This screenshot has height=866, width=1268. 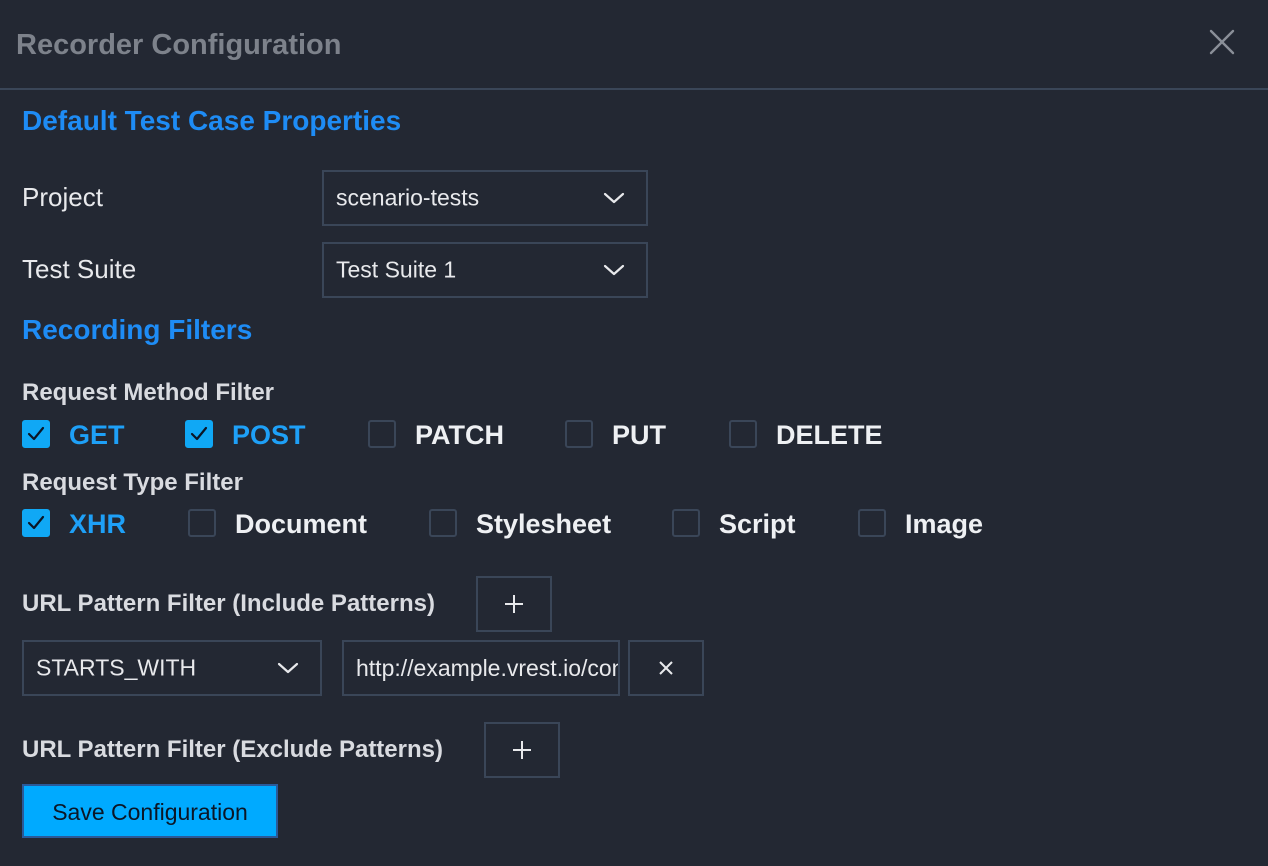 I want to click on project-select: scenario-tests, so click(x=485, y=198).